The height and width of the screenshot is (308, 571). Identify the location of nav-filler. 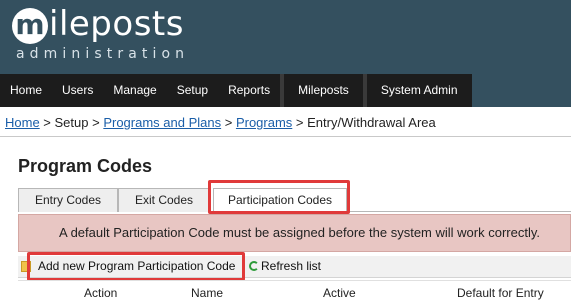
(521, 90).